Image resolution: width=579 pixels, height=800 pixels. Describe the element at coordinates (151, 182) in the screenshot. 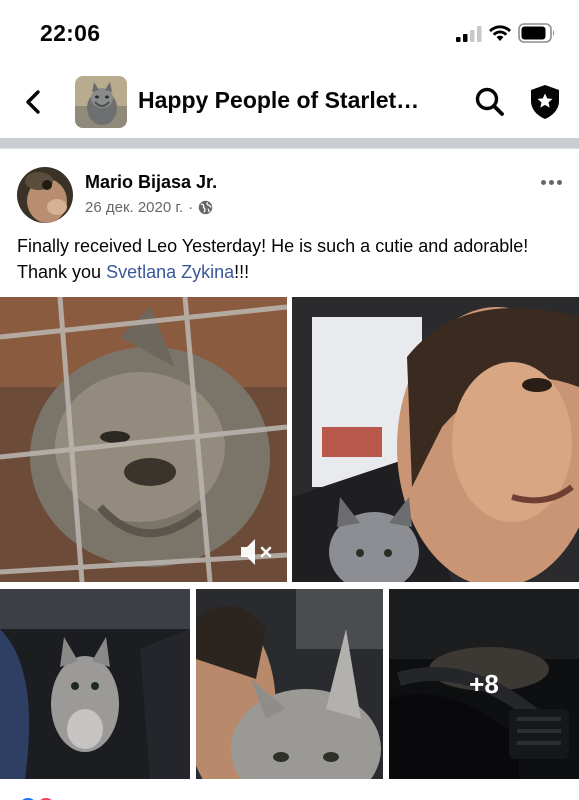

I see `post-author-name: Mario Bijasa Jr.` at that location.